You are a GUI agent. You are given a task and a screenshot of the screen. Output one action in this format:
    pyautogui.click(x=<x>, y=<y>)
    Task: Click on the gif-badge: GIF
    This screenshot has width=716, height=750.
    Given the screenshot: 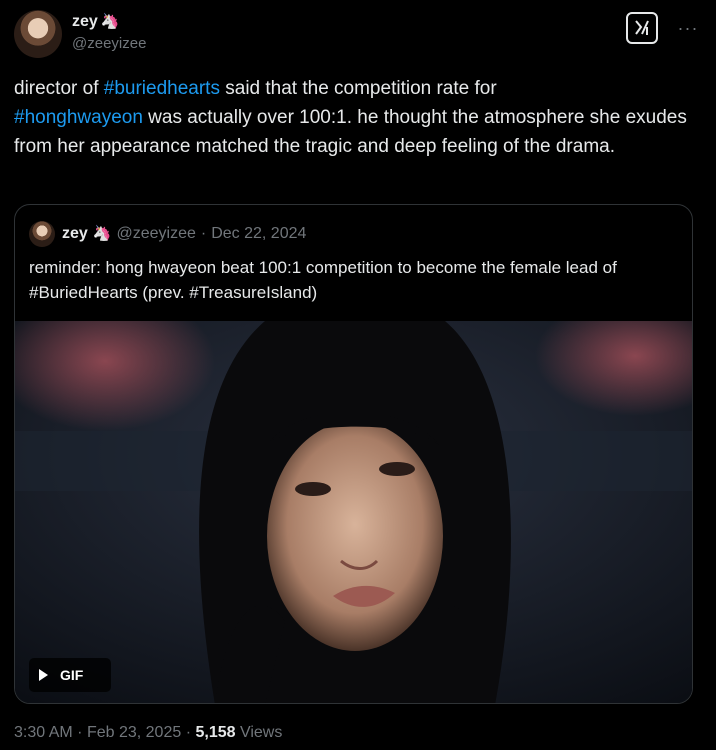 What is the action you would take?
    pyautogui.click(x=70, y=675)
    